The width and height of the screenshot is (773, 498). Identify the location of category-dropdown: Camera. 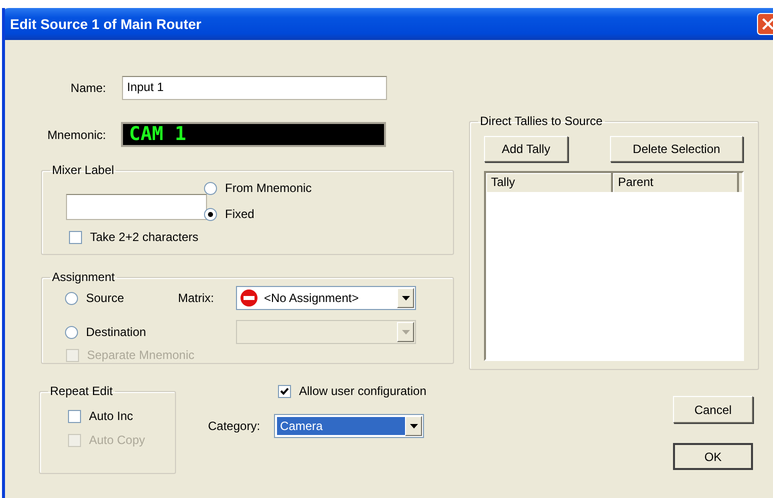
(349, 426).